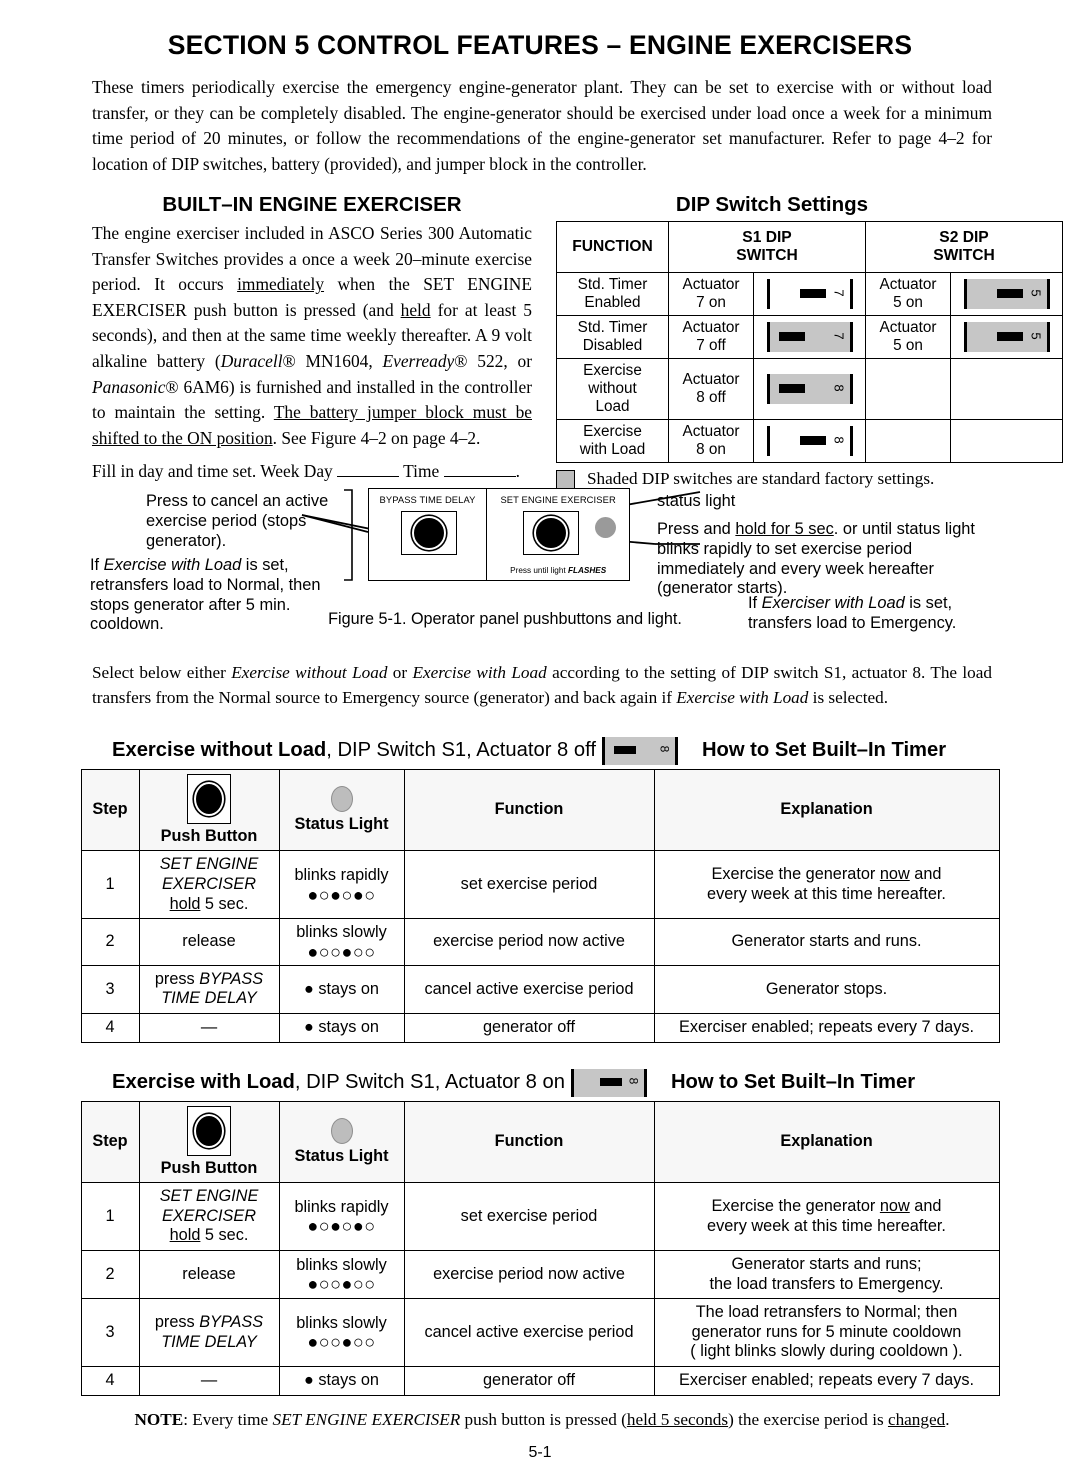 This screenshot has height=1462, width=1080. What do you see at coordinates (587, 570) in the screenshot?
I see `press-until-emphasis: FLASHES` at bounding box center [587, 570].